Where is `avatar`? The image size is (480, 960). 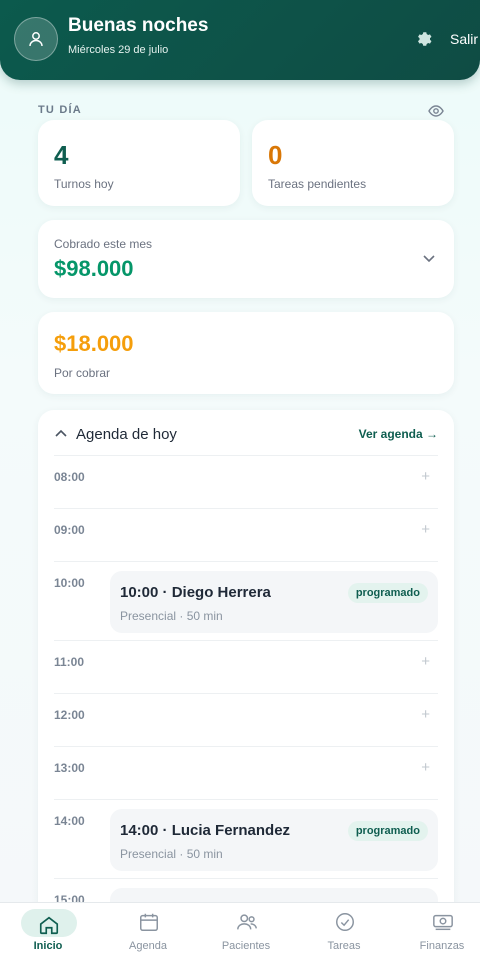
avatar is located at coordinates (36, 39).